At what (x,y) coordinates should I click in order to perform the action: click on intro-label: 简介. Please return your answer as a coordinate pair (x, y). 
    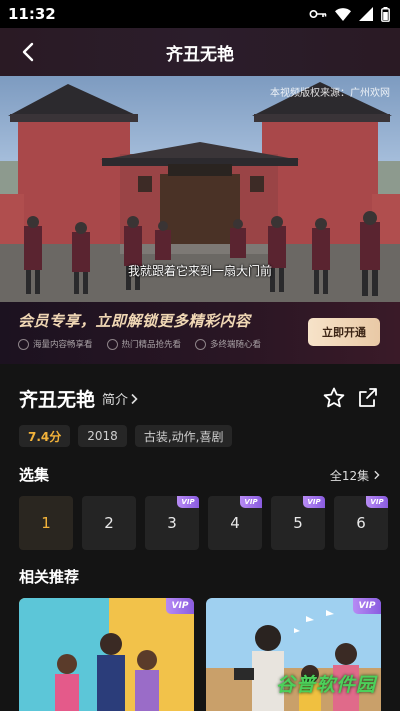
    Looking at the image, I should click on (115, 400).